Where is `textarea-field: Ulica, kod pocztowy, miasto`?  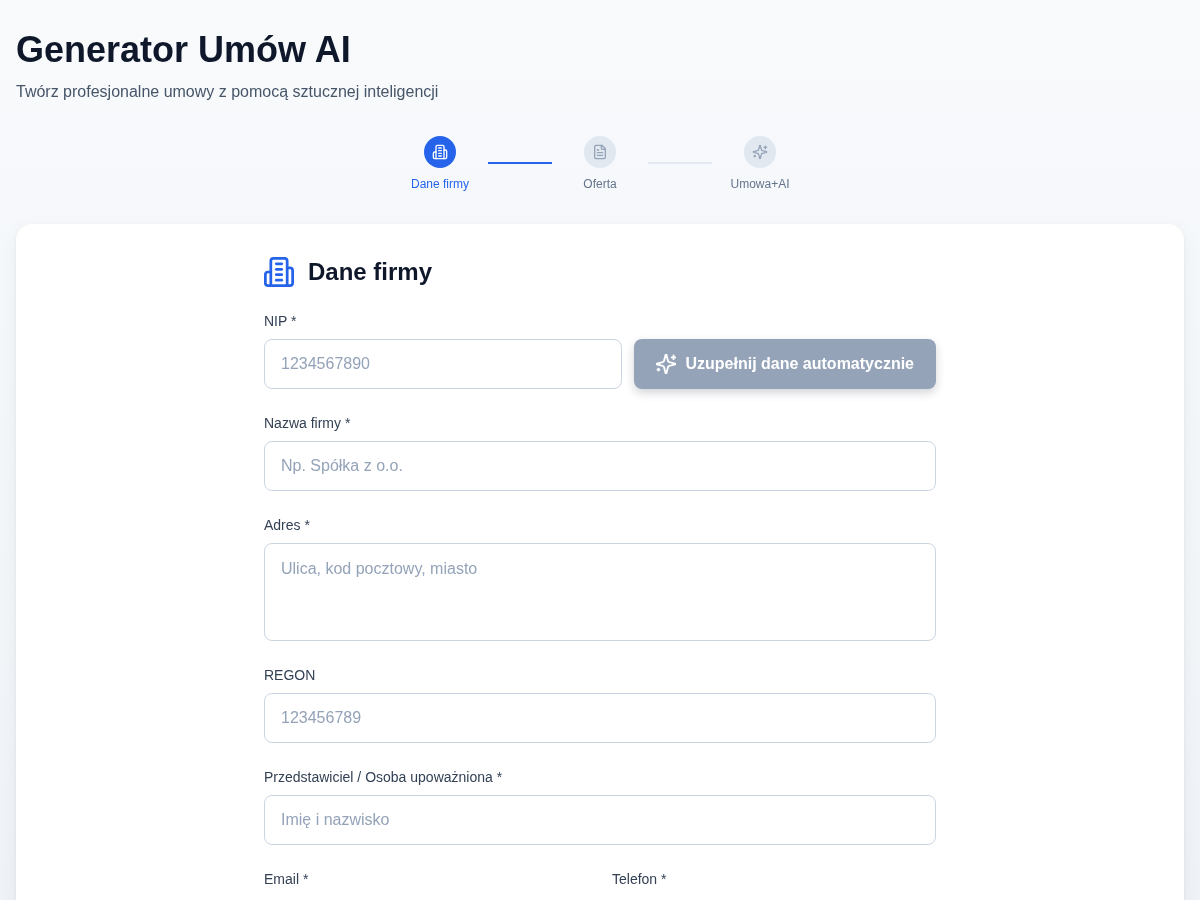 textarea-field: Ulica, kod pocztowy, miasto is located at coordinates (600, 592).